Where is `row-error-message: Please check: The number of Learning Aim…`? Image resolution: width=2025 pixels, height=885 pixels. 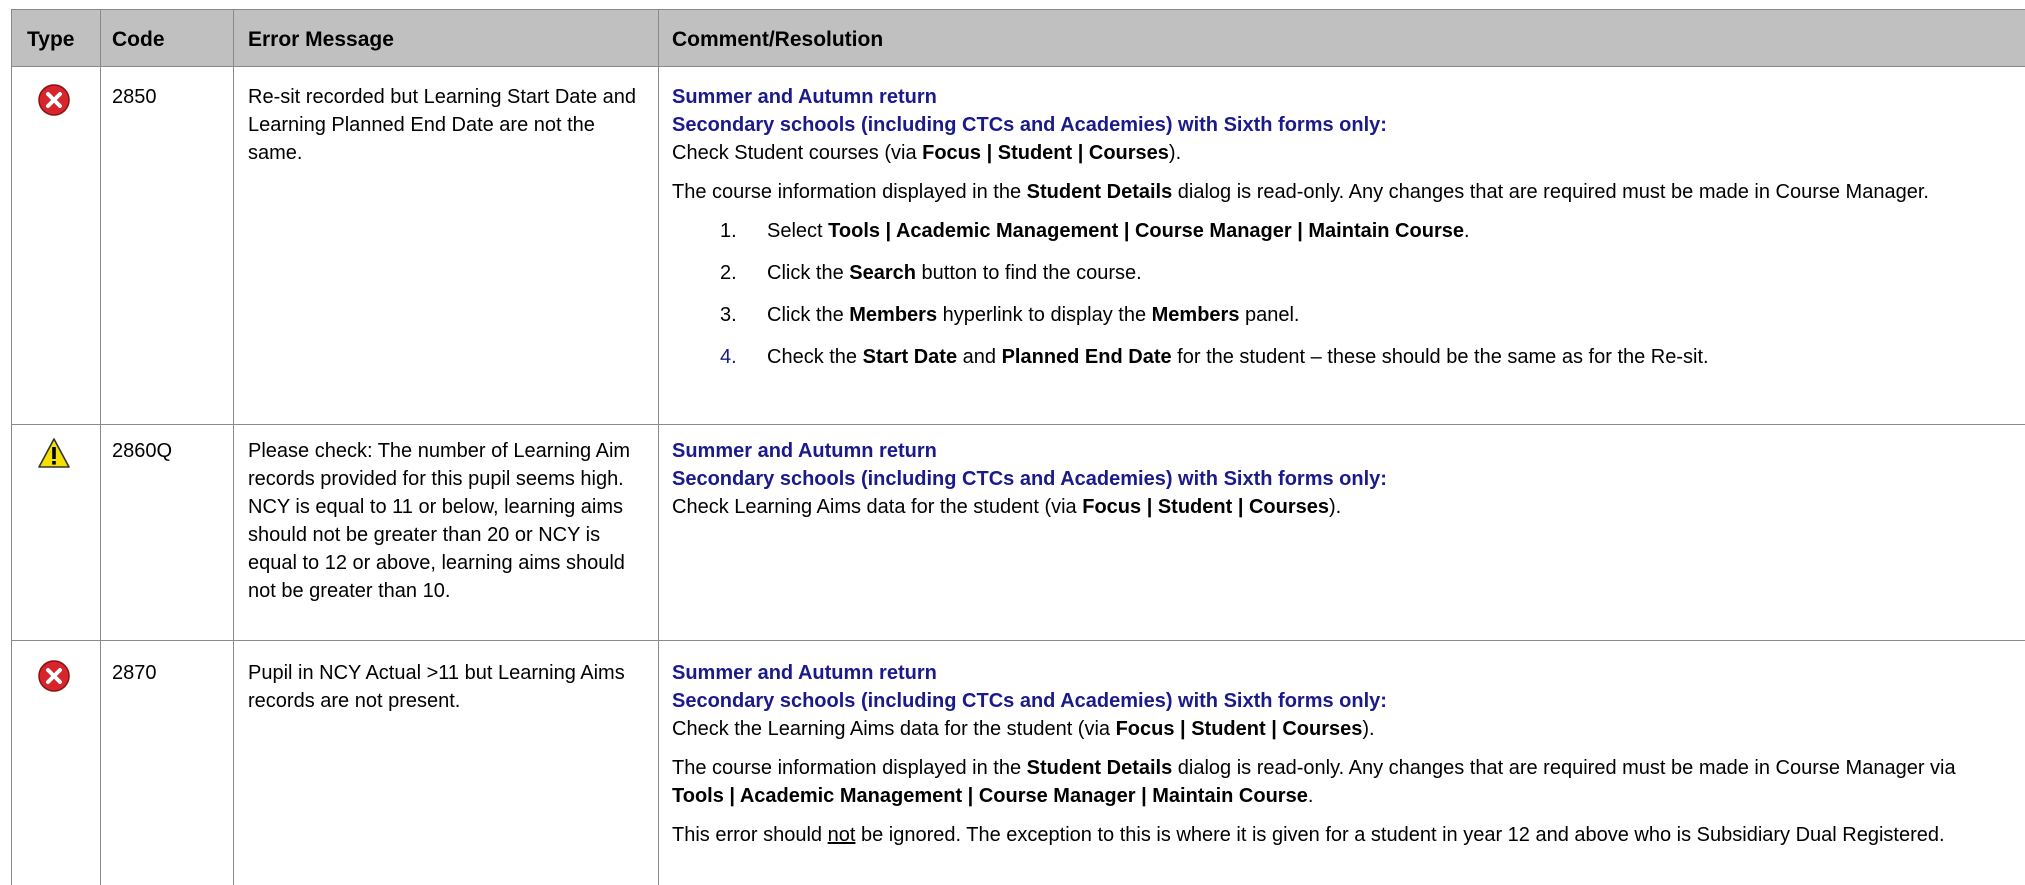 row-error-message: Please check: The number of Learning Aim… is located at coordinates (439, 521).